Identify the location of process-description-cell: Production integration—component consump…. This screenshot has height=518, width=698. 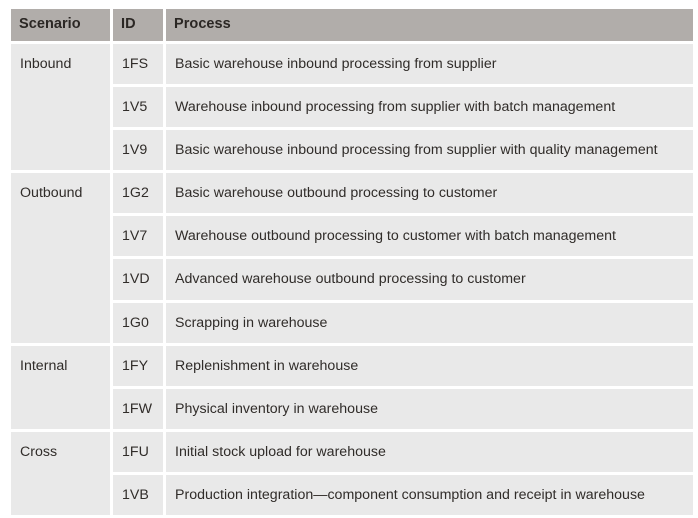
(429, 495).